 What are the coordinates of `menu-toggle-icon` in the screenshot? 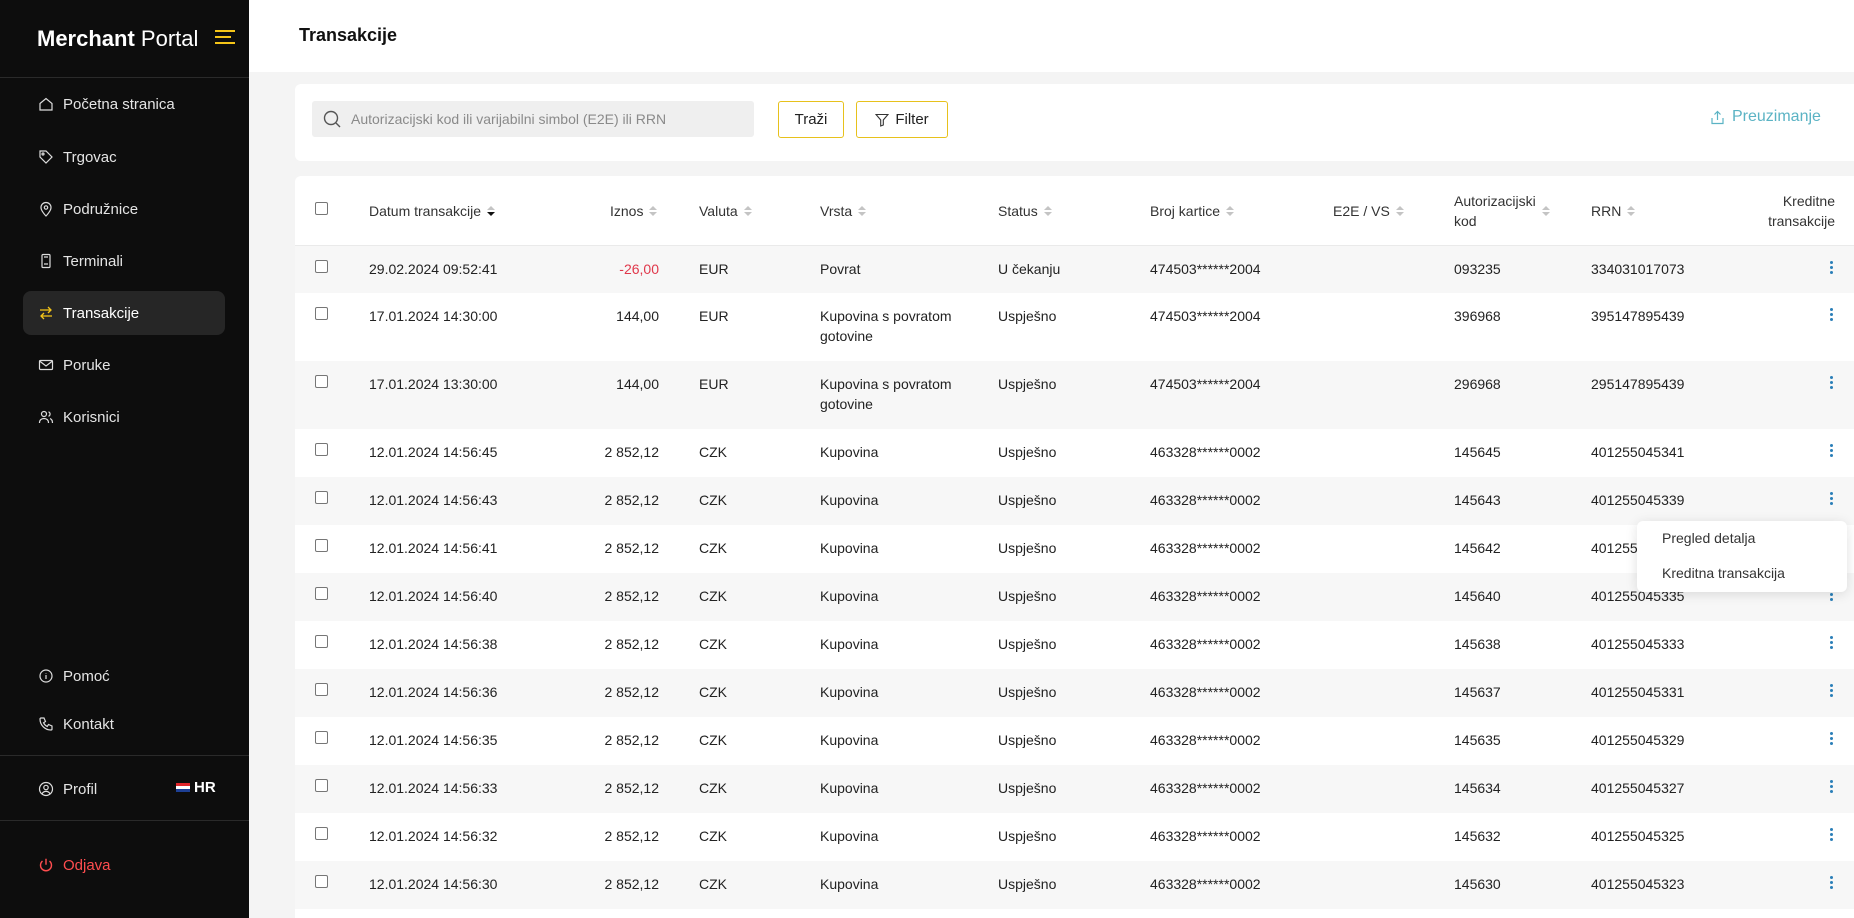 It's located at (226, 39).